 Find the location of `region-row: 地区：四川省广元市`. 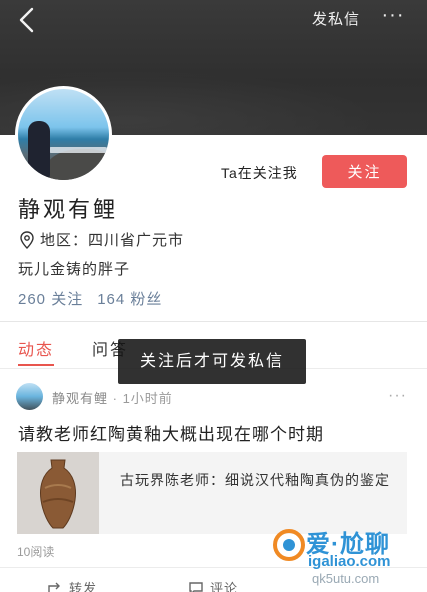

region-row: 地区：四川省广元市 is located at coordinates (101, 239).